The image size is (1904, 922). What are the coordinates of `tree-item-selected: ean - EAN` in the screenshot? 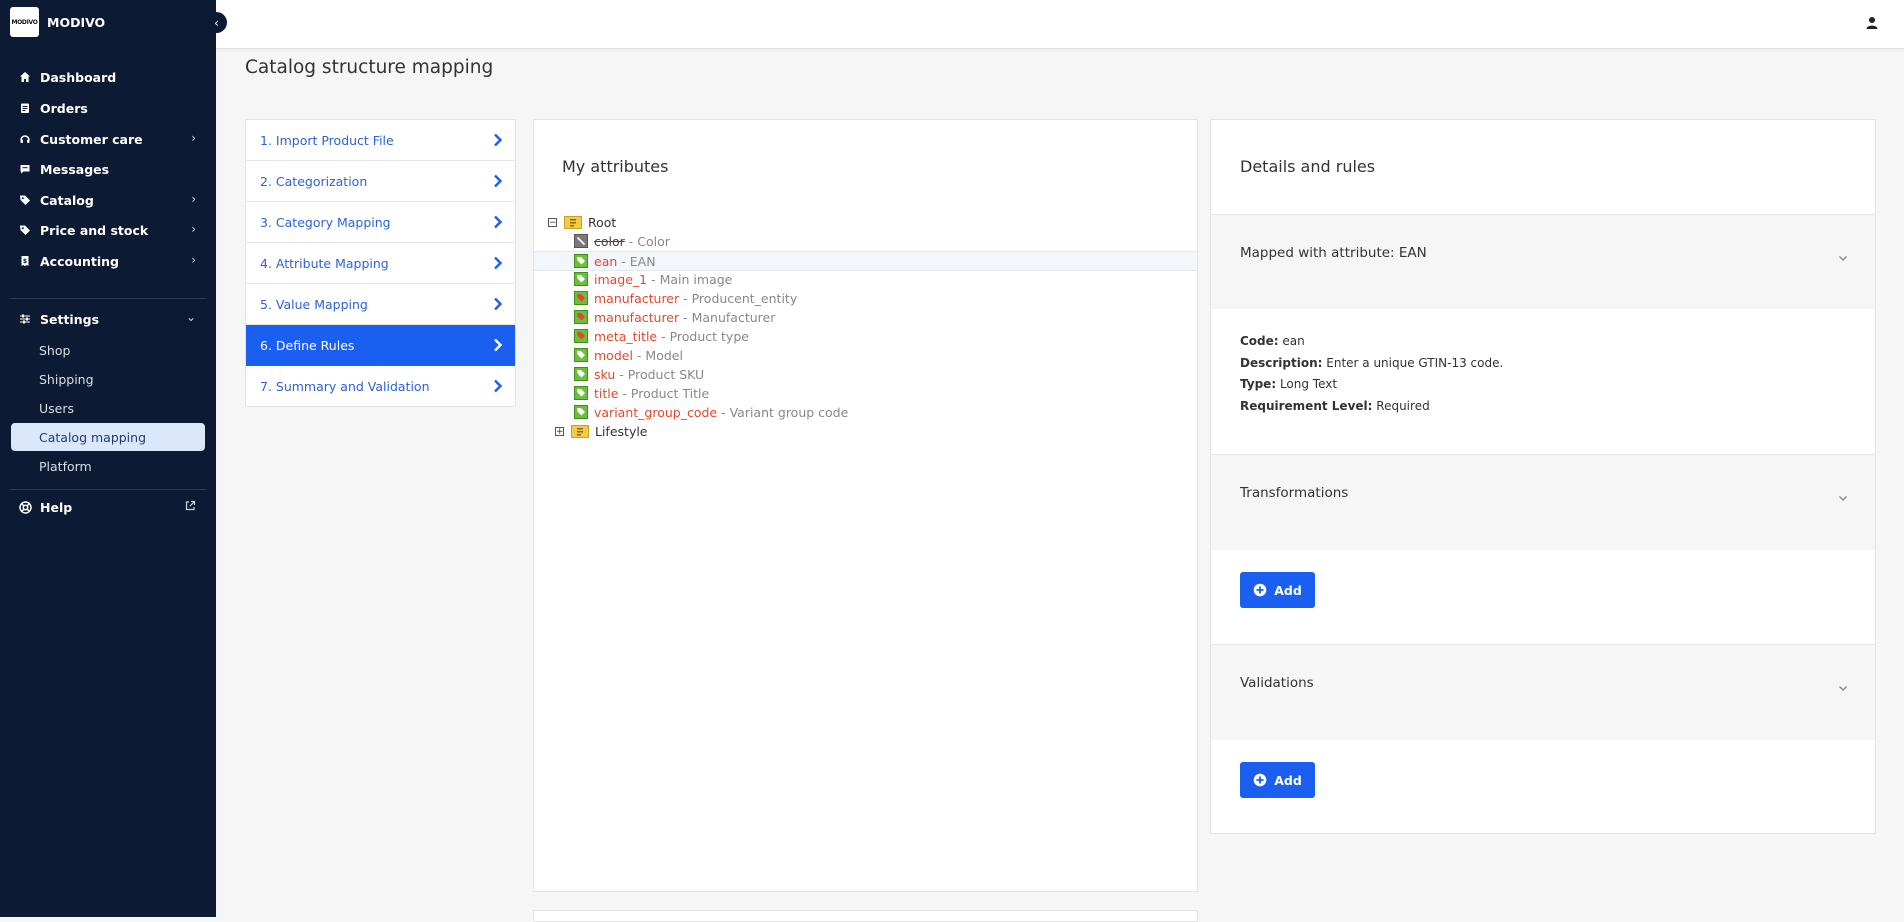 It's located at (865, 261).